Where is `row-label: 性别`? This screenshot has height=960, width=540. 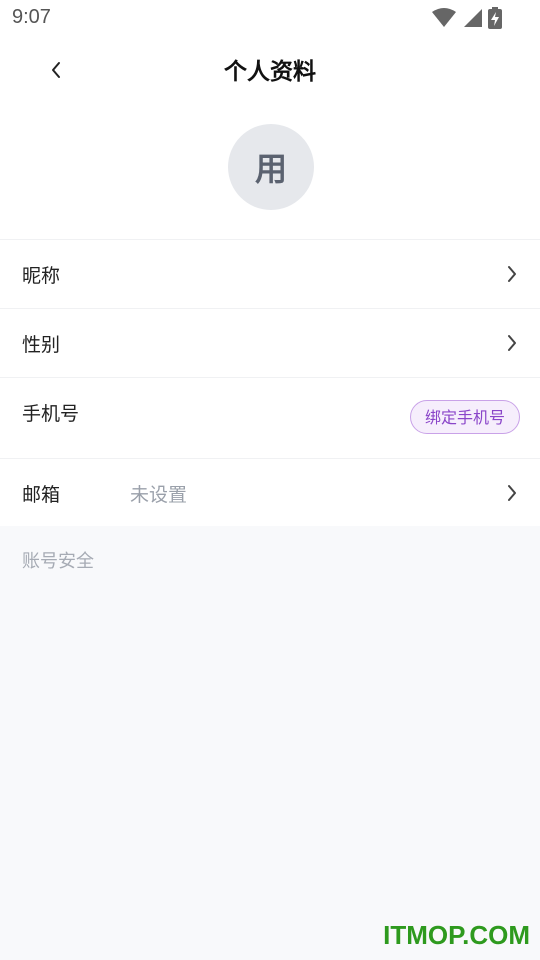
row-label: 性别 is located at coordinates (41, 345).